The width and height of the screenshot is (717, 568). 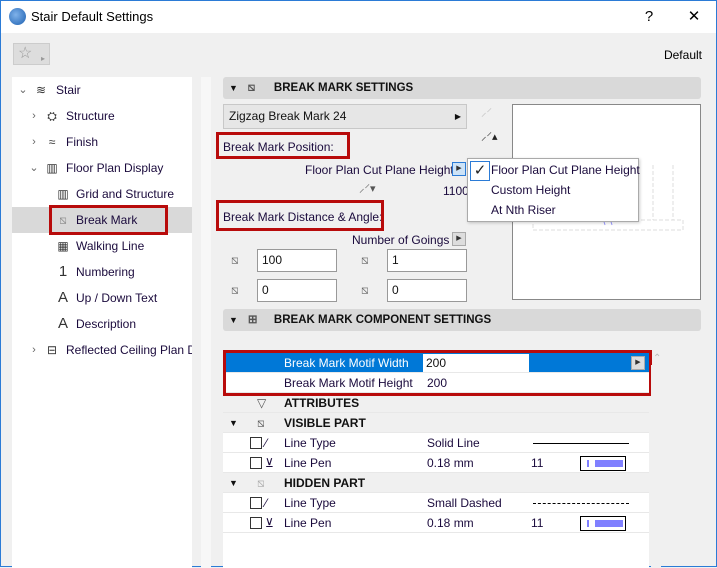 What do you see at coordinates (694, 17) in the screenshot?
I see `close-button: ✕` at bounding box center [694, 17].